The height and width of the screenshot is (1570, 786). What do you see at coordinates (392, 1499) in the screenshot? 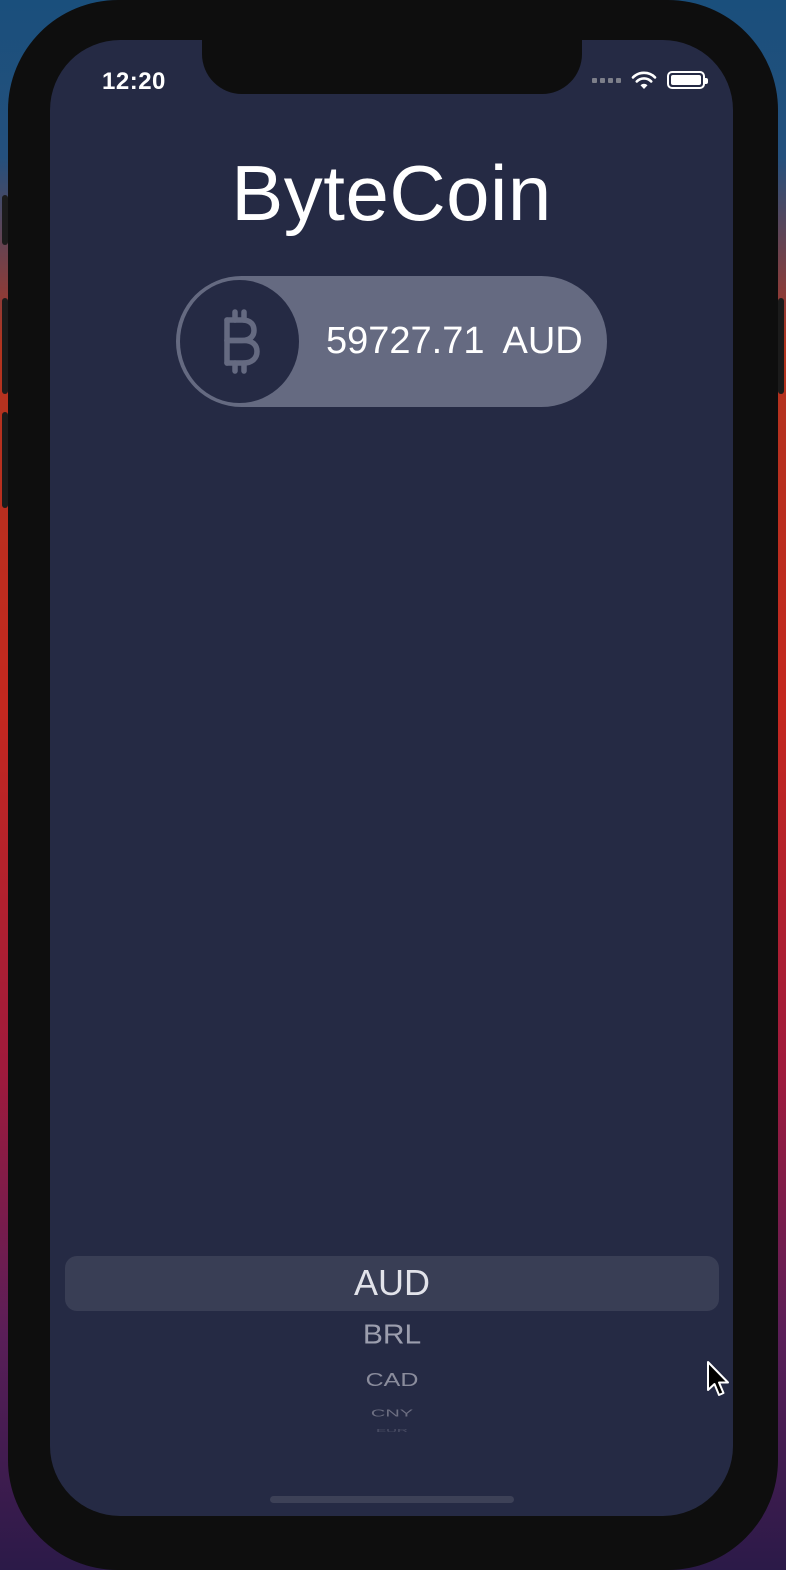
I see `home-indicator` at bounding box center [392, 1499].